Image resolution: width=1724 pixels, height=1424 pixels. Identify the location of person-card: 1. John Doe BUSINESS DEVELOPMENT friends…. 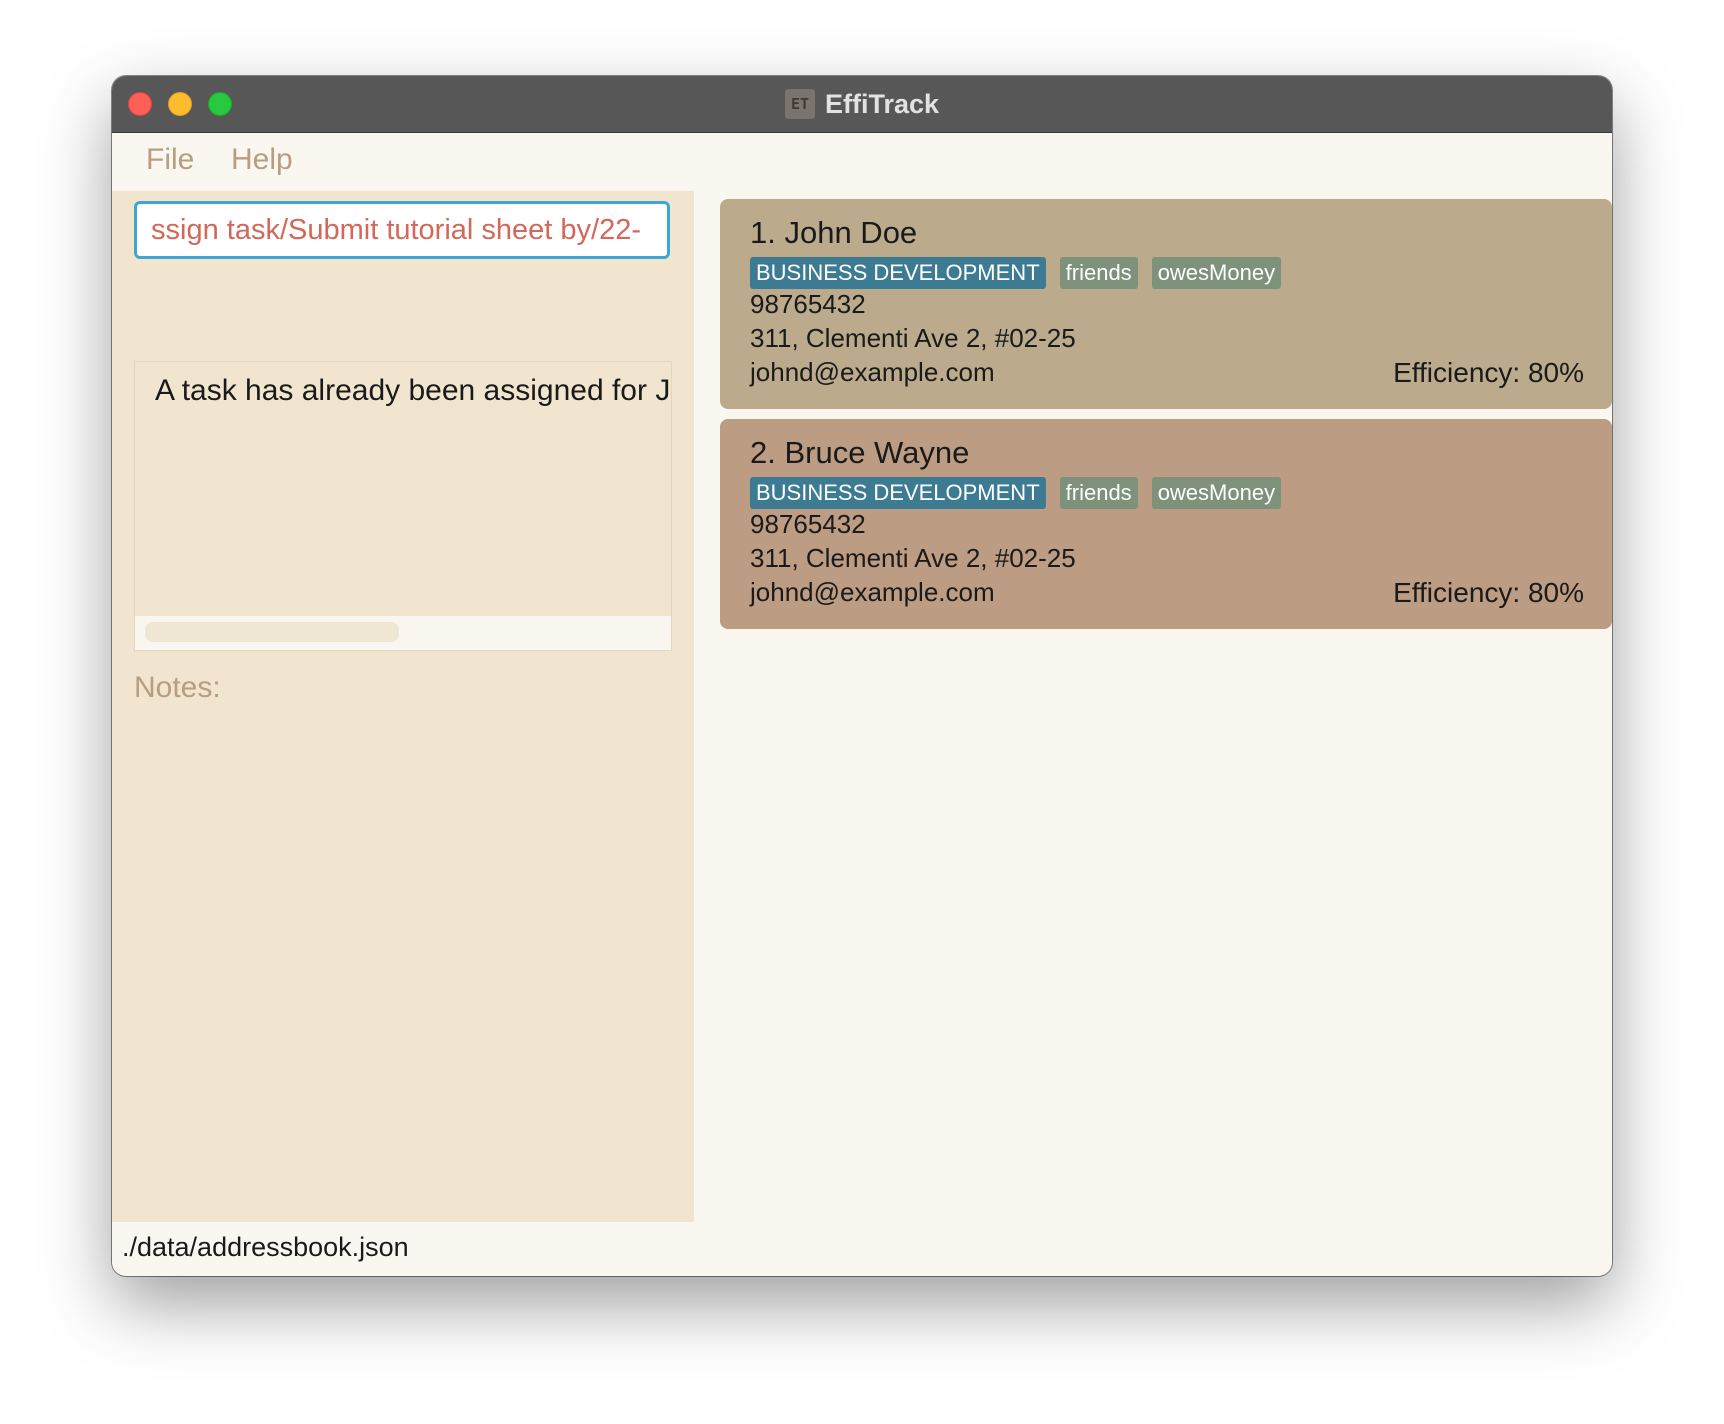
(1166, 304).